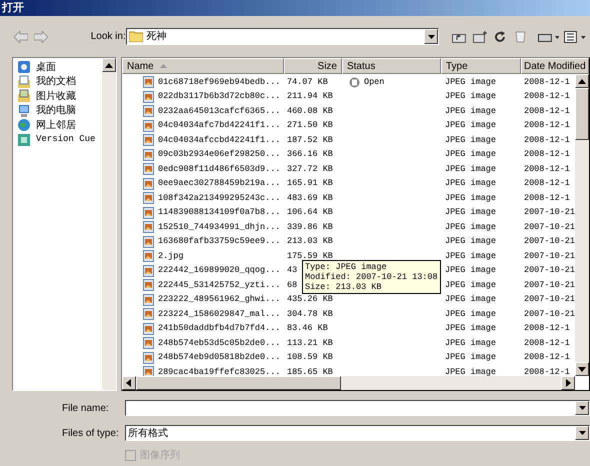  What do you see at coordinates (171, 256) in the screenshot?
I see `file-name: 2.jpg` at bounding box center [171, 256].